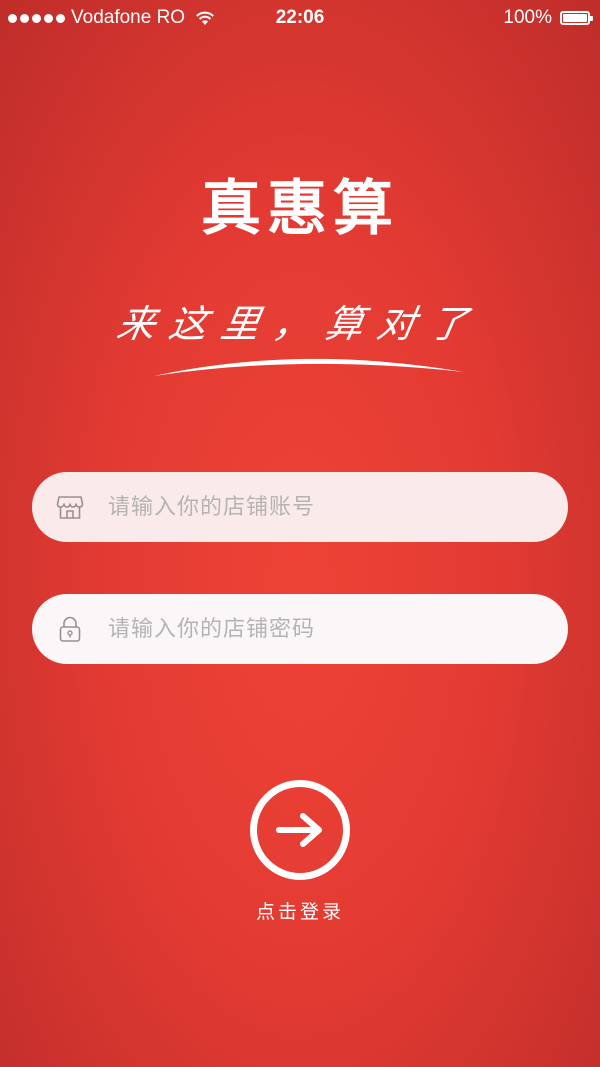 This screenshot has width=600, height=1067. What do you see at coordinates (70, 507) in the screenshot?
I see `store-icon` at bounding box center [70, 507].